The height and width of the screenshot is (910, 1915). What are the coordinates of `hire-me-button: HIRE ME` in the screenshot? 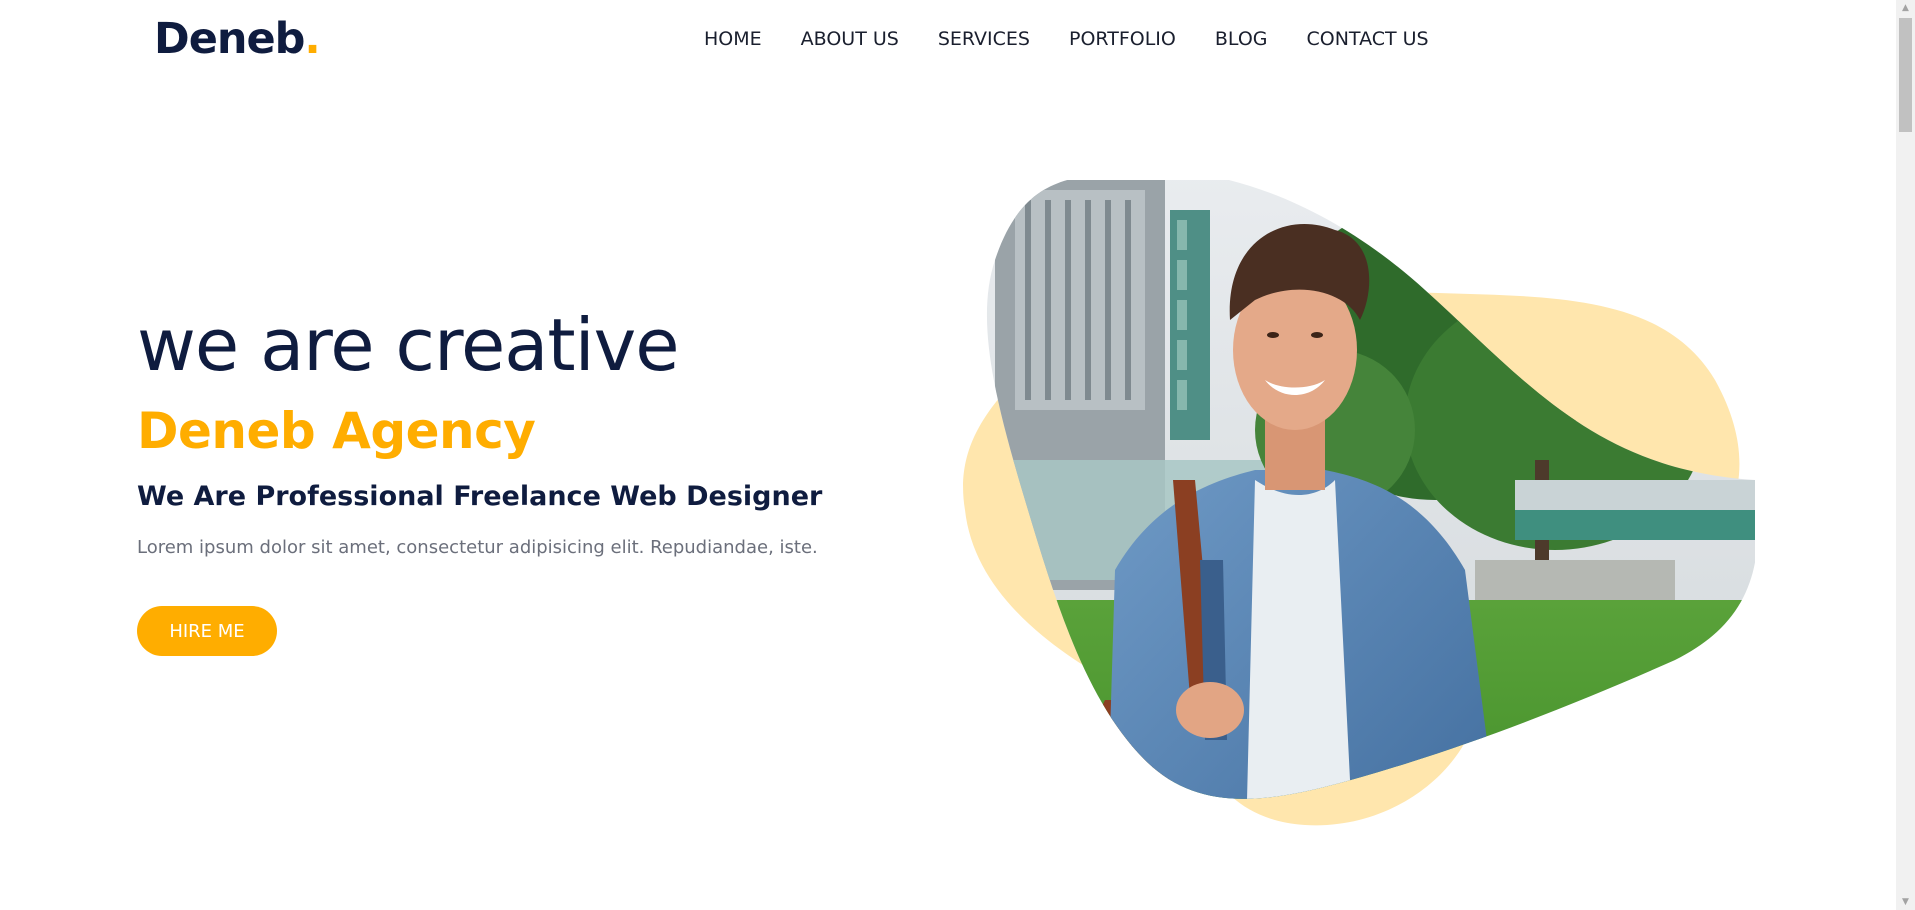 It's located at (207, 631).